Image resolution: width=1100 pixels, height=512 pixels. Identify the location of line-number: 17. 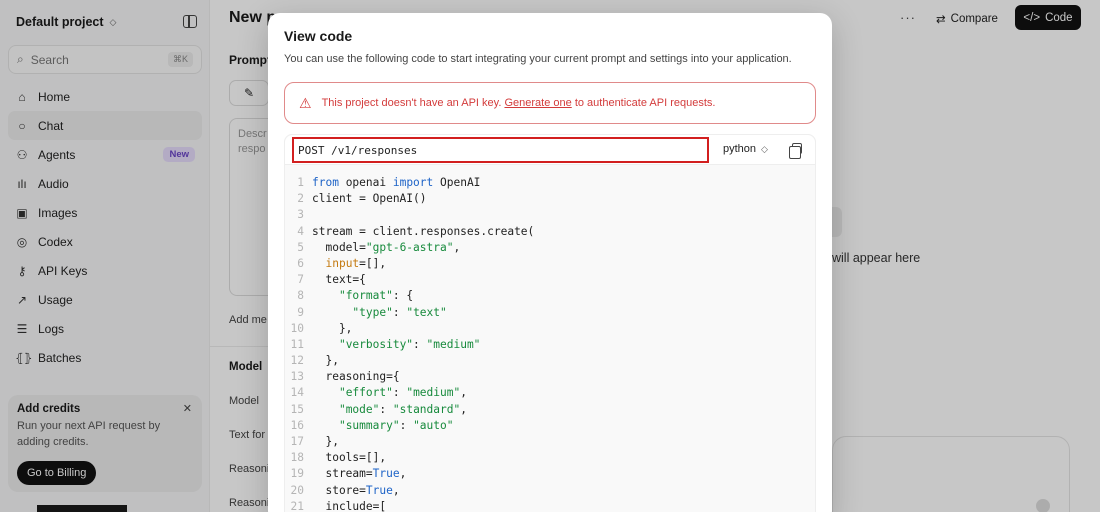
(297, 441).